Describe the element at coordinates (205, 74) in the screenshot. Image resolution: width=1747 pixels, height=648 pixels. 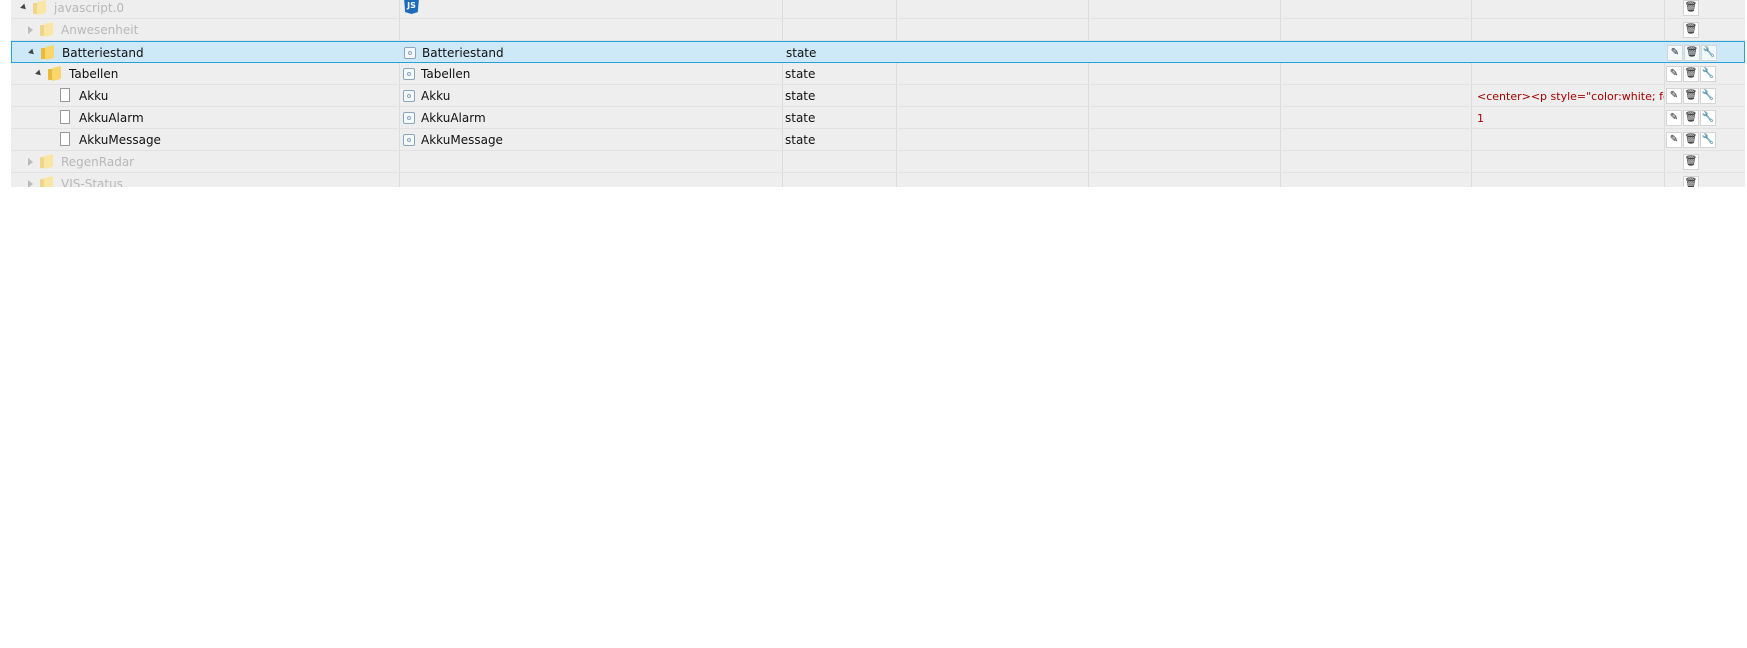
I see `id-cell: Tabellen` at that location.